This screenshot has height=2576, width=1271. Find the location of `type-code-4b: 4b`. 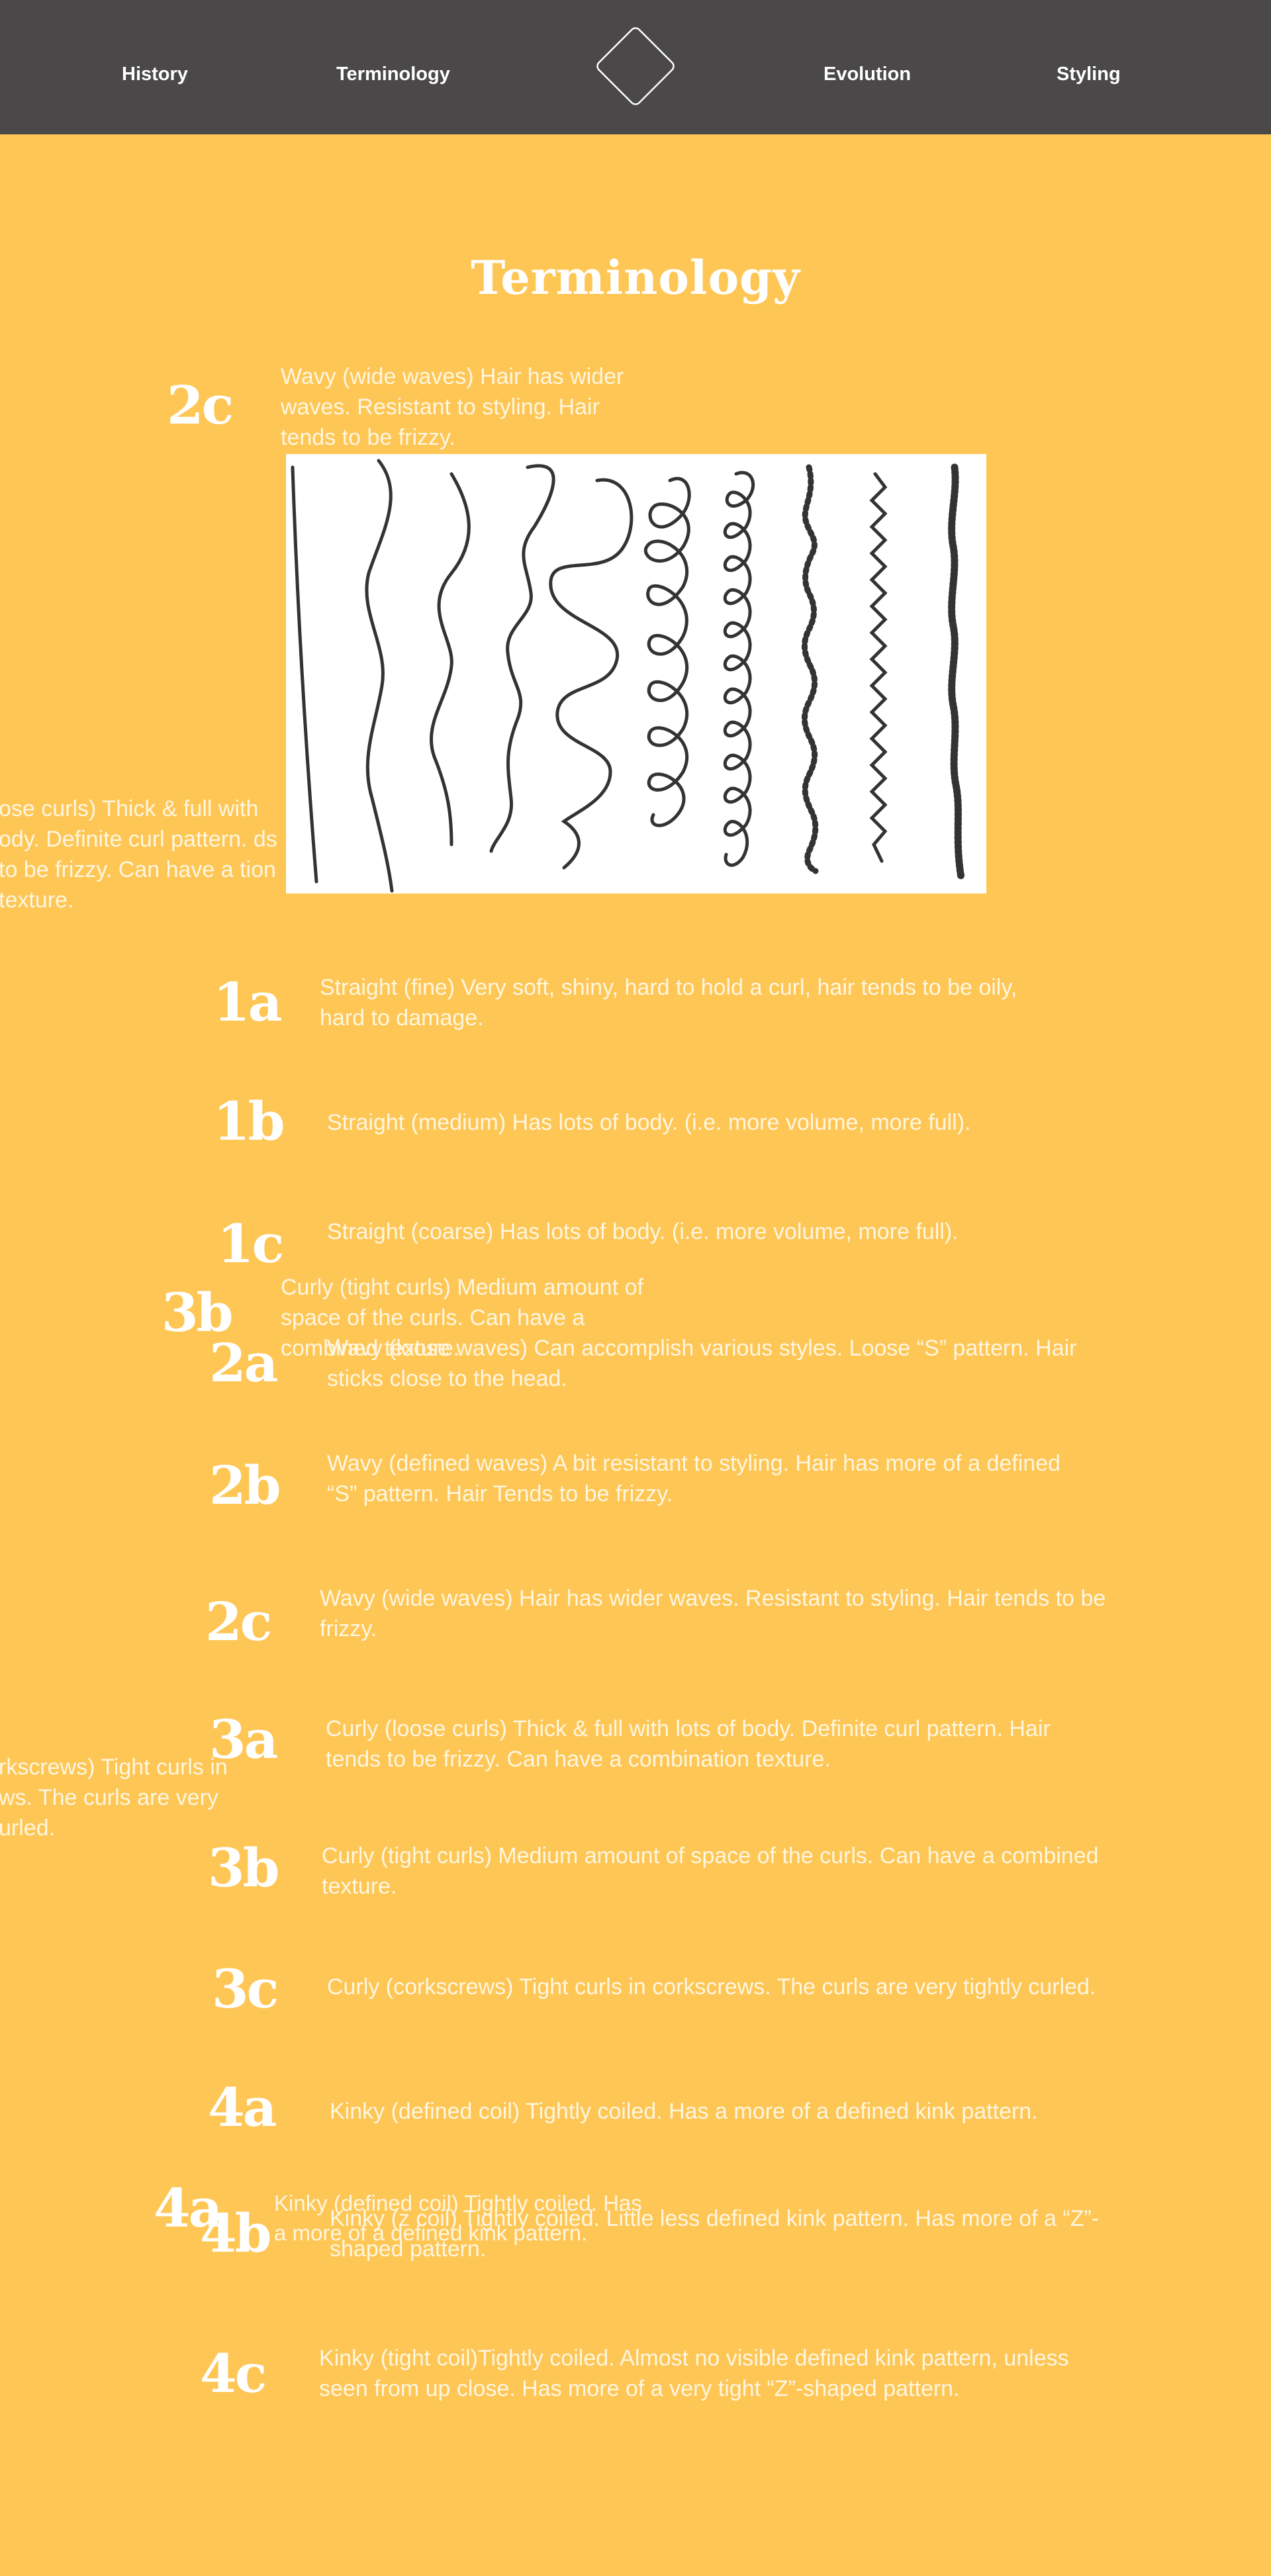

type-code-4b: 4b is located at coordinates (236, 2233).